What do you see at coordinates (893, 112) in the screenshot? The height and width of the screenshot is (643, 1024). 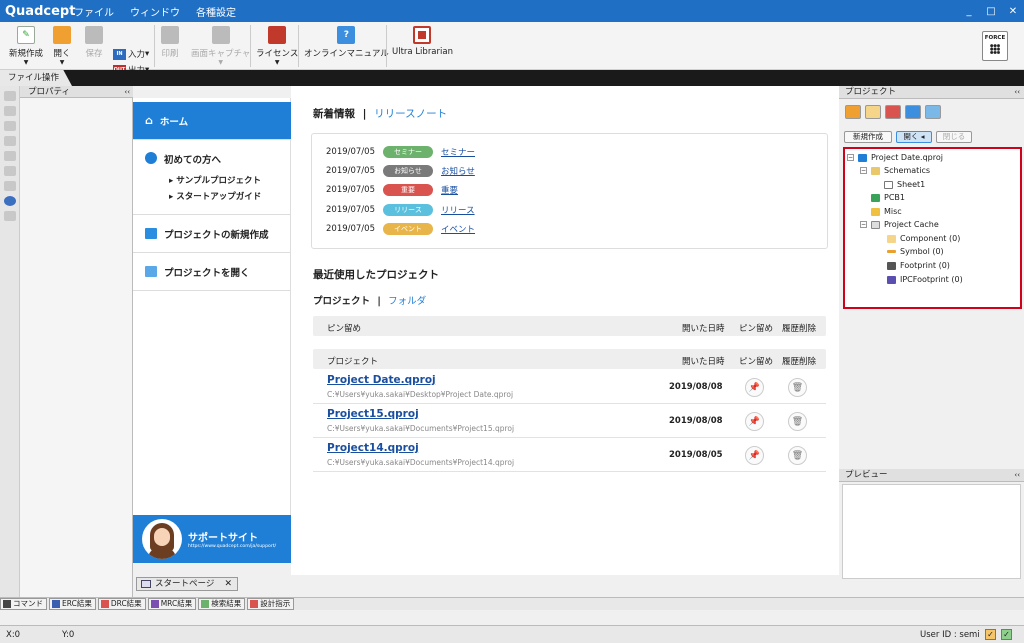 I see `layer-icon` at bounding box center [893, 112].